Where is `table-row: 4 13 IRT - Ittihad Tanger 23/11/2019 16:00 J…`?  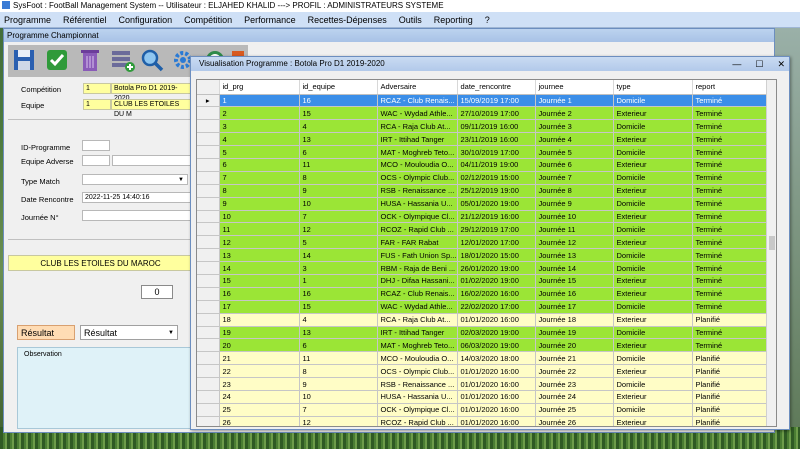
table-row: 4 13 IRT - Ittihad Tanger 23/11/2019 16:00 J… is located at coordinates (486, 139).